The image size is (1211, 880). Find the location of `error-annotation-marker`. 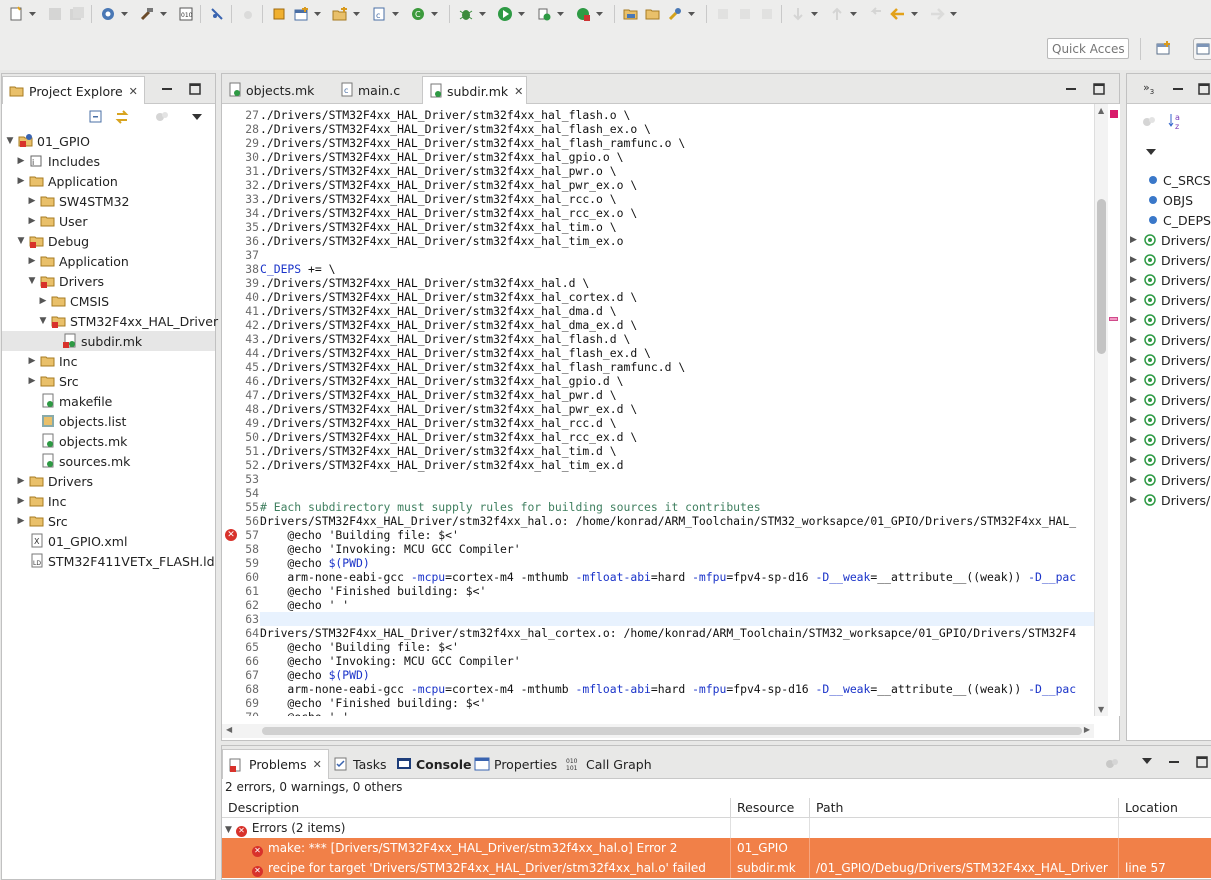

error-annotation-marker is located at coordinates (1113, 319).